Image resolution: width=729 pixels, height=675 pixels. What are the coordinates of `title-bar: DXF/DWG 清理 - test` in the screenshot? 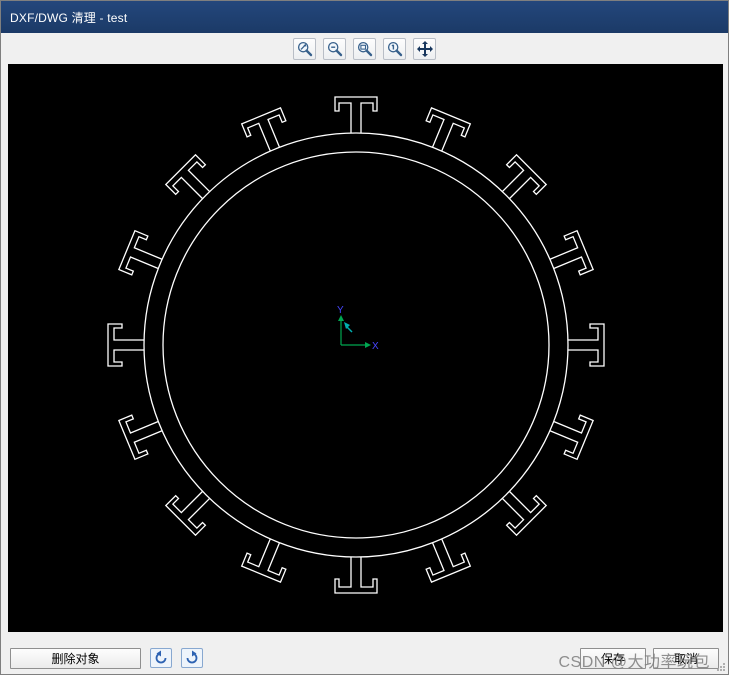 It's located at (364, 17).